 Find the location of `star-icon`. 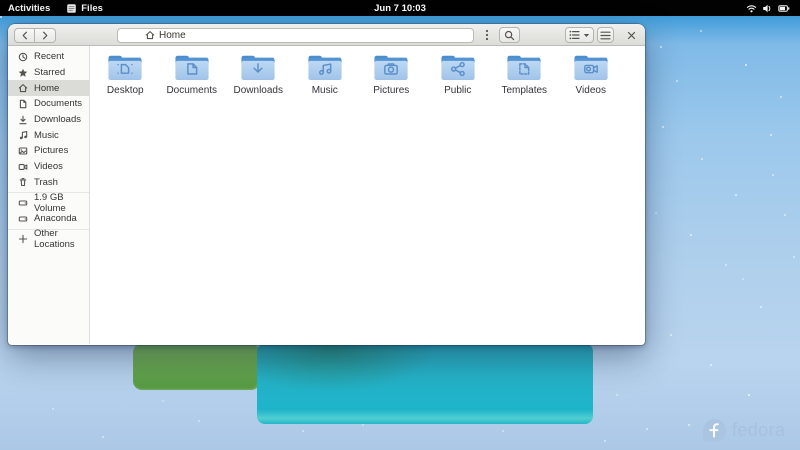

star-icon is located at coordinates (23, 72).